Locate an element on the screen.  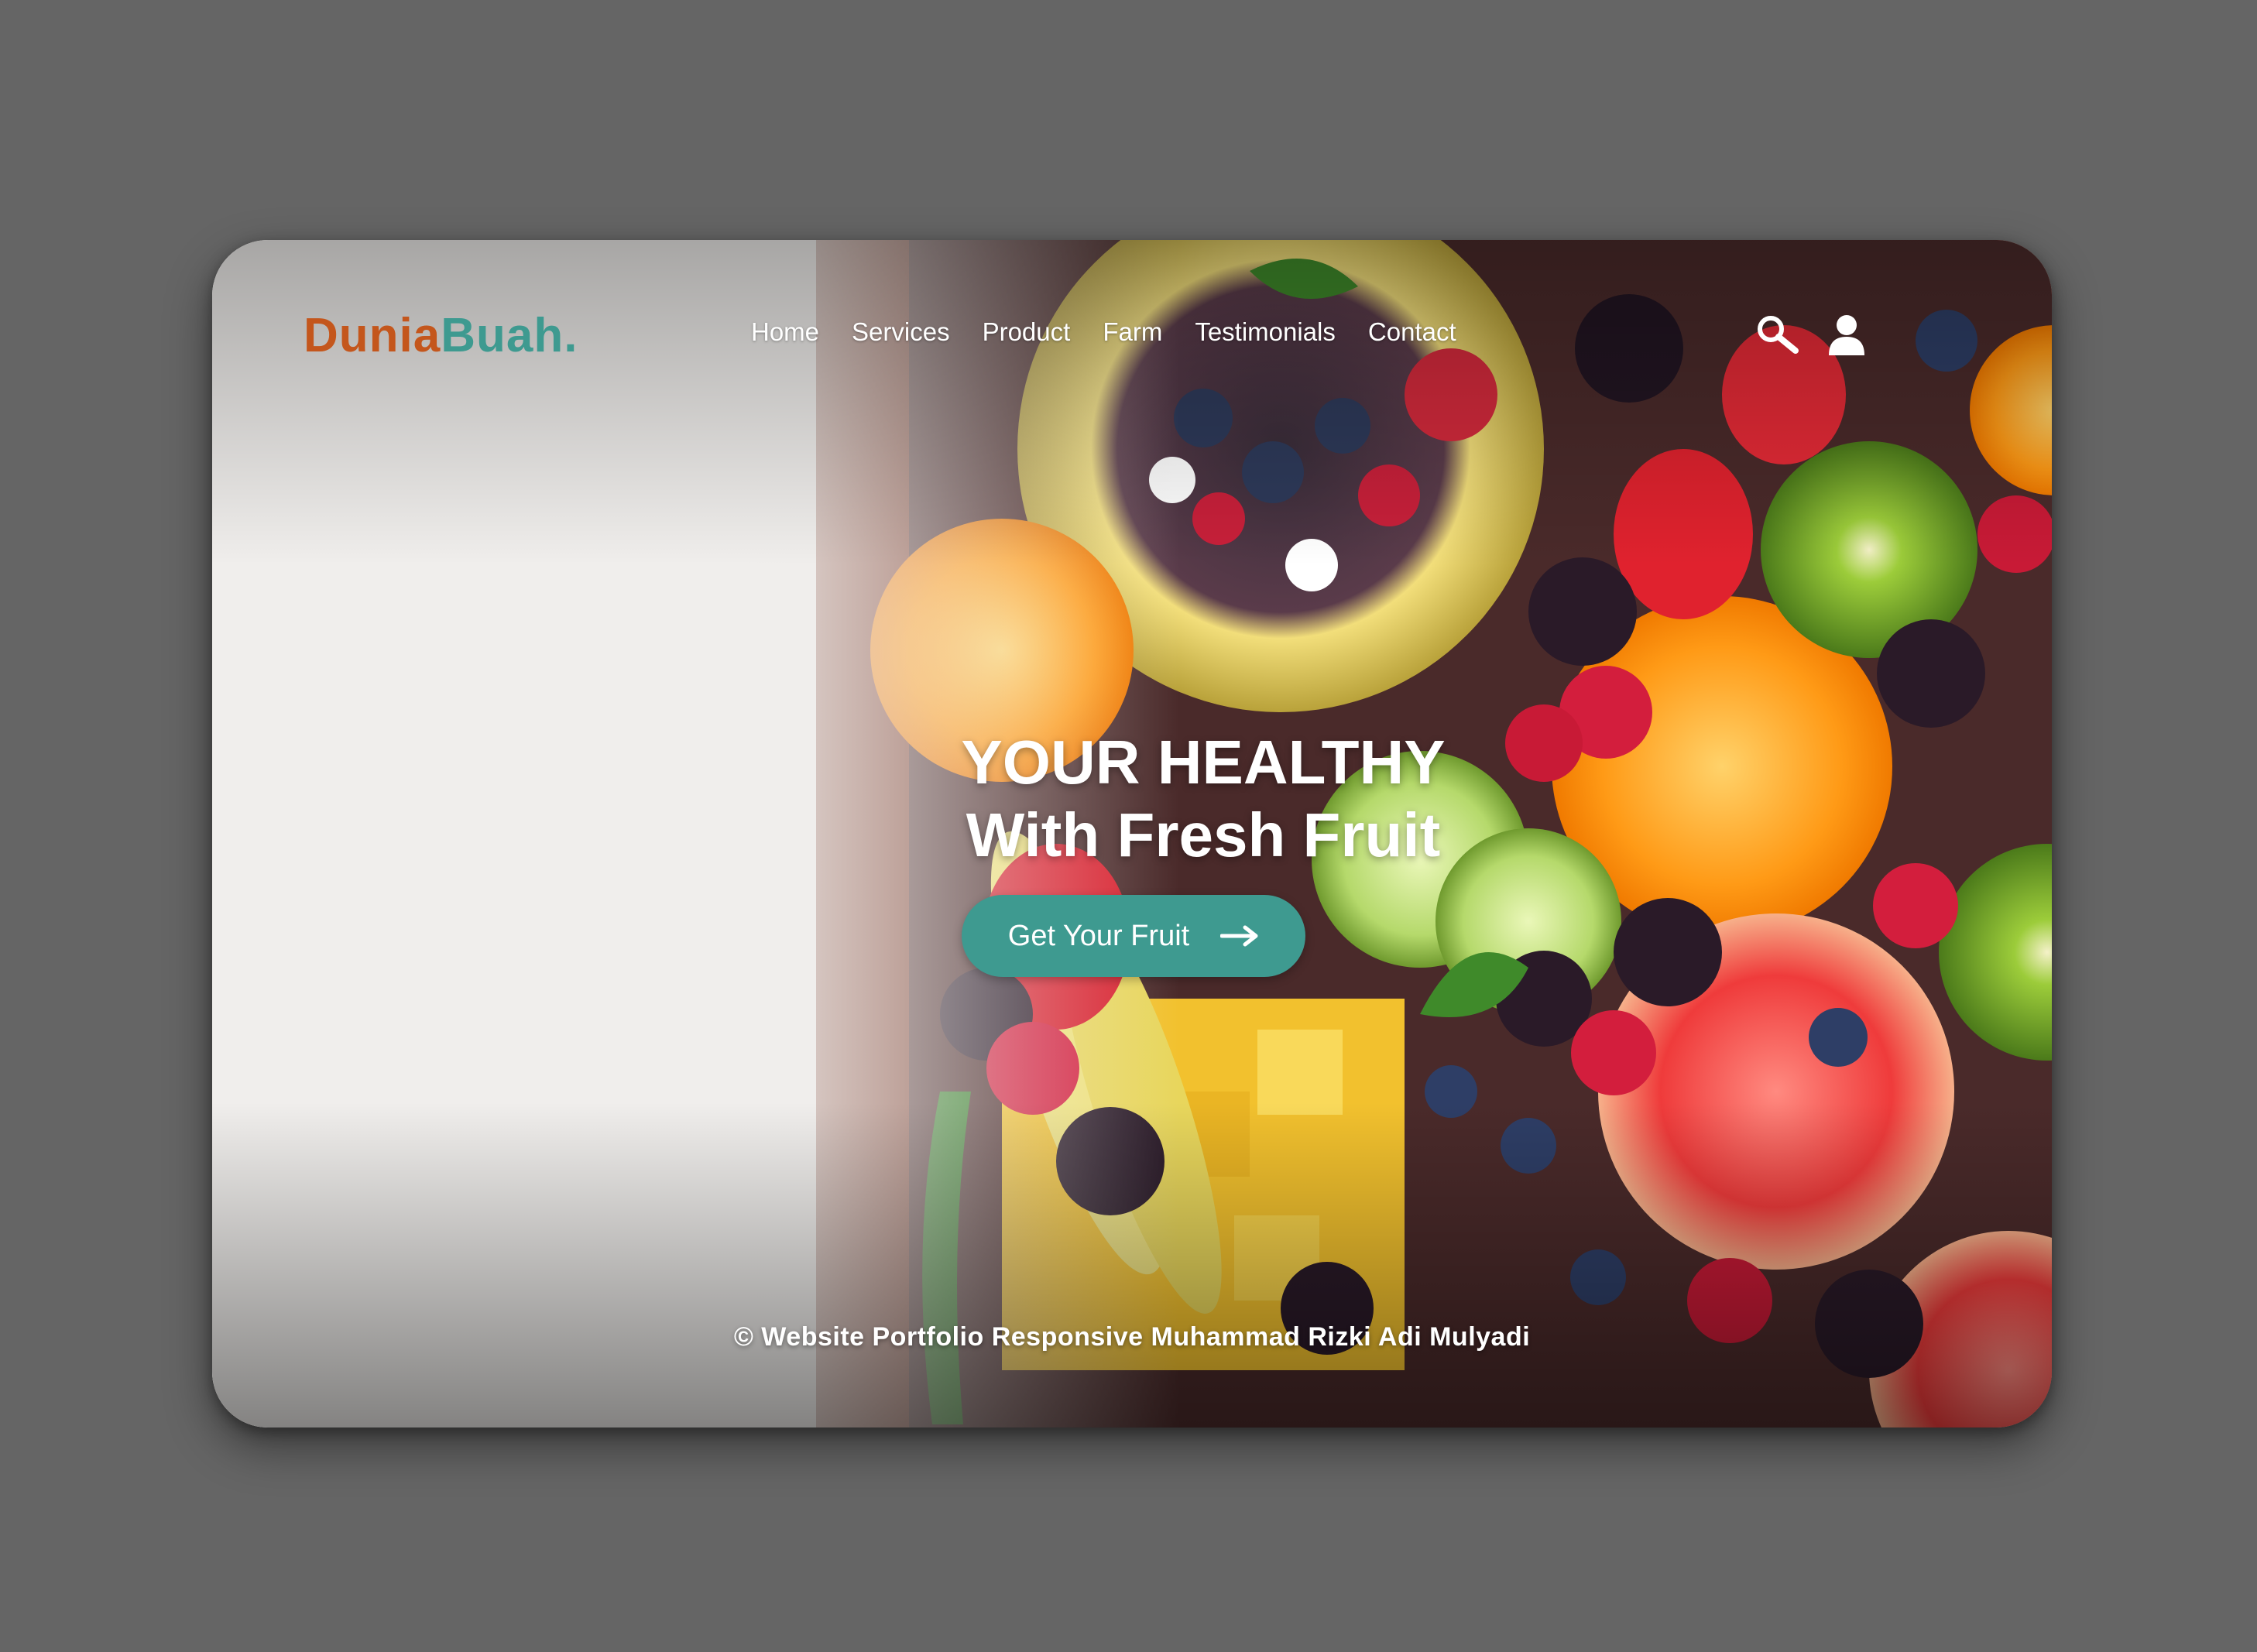
hero-title-line2: With Fresh Fruit is located at coordinates (1203, 834).